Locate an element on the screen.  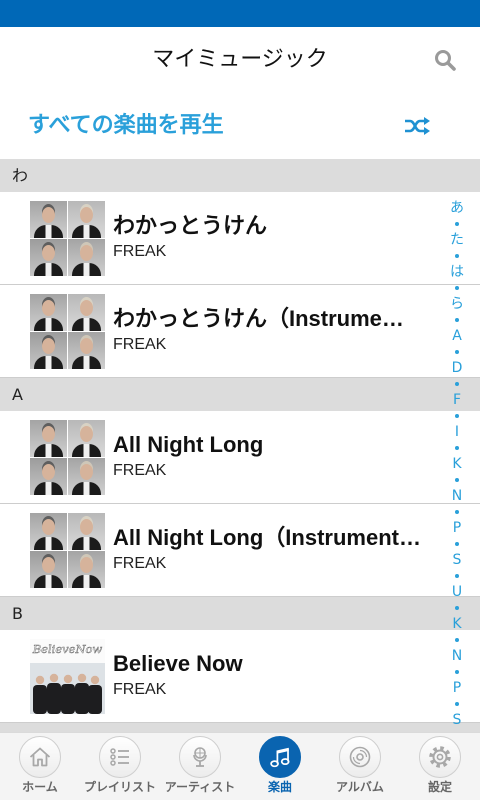
tab-label: アーティスト is located at coordinates (200, 787).